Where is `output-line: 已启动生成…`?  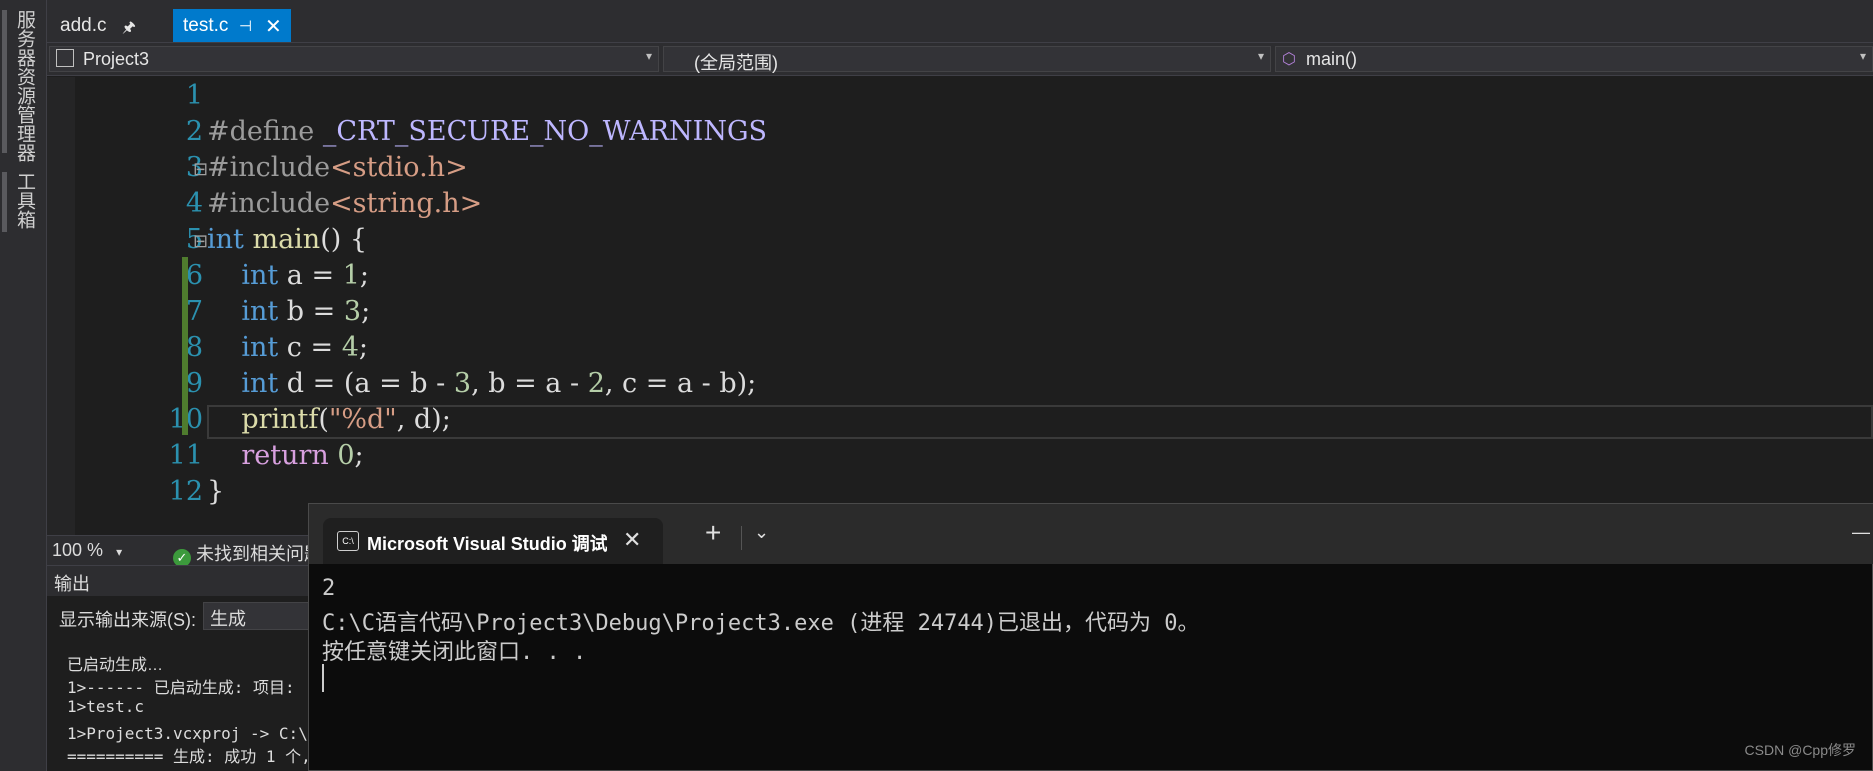
output-line: 已启动生成… is located at coordinates (115, 665).